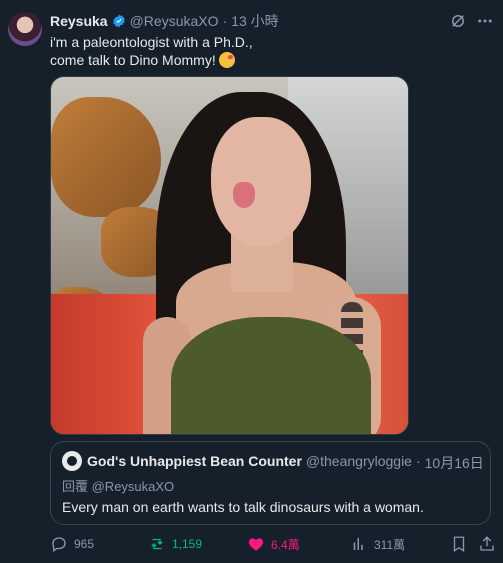 The height and width of the screenshot is (563, 503). I want to click on bookmark-icon, so click(459, 544).